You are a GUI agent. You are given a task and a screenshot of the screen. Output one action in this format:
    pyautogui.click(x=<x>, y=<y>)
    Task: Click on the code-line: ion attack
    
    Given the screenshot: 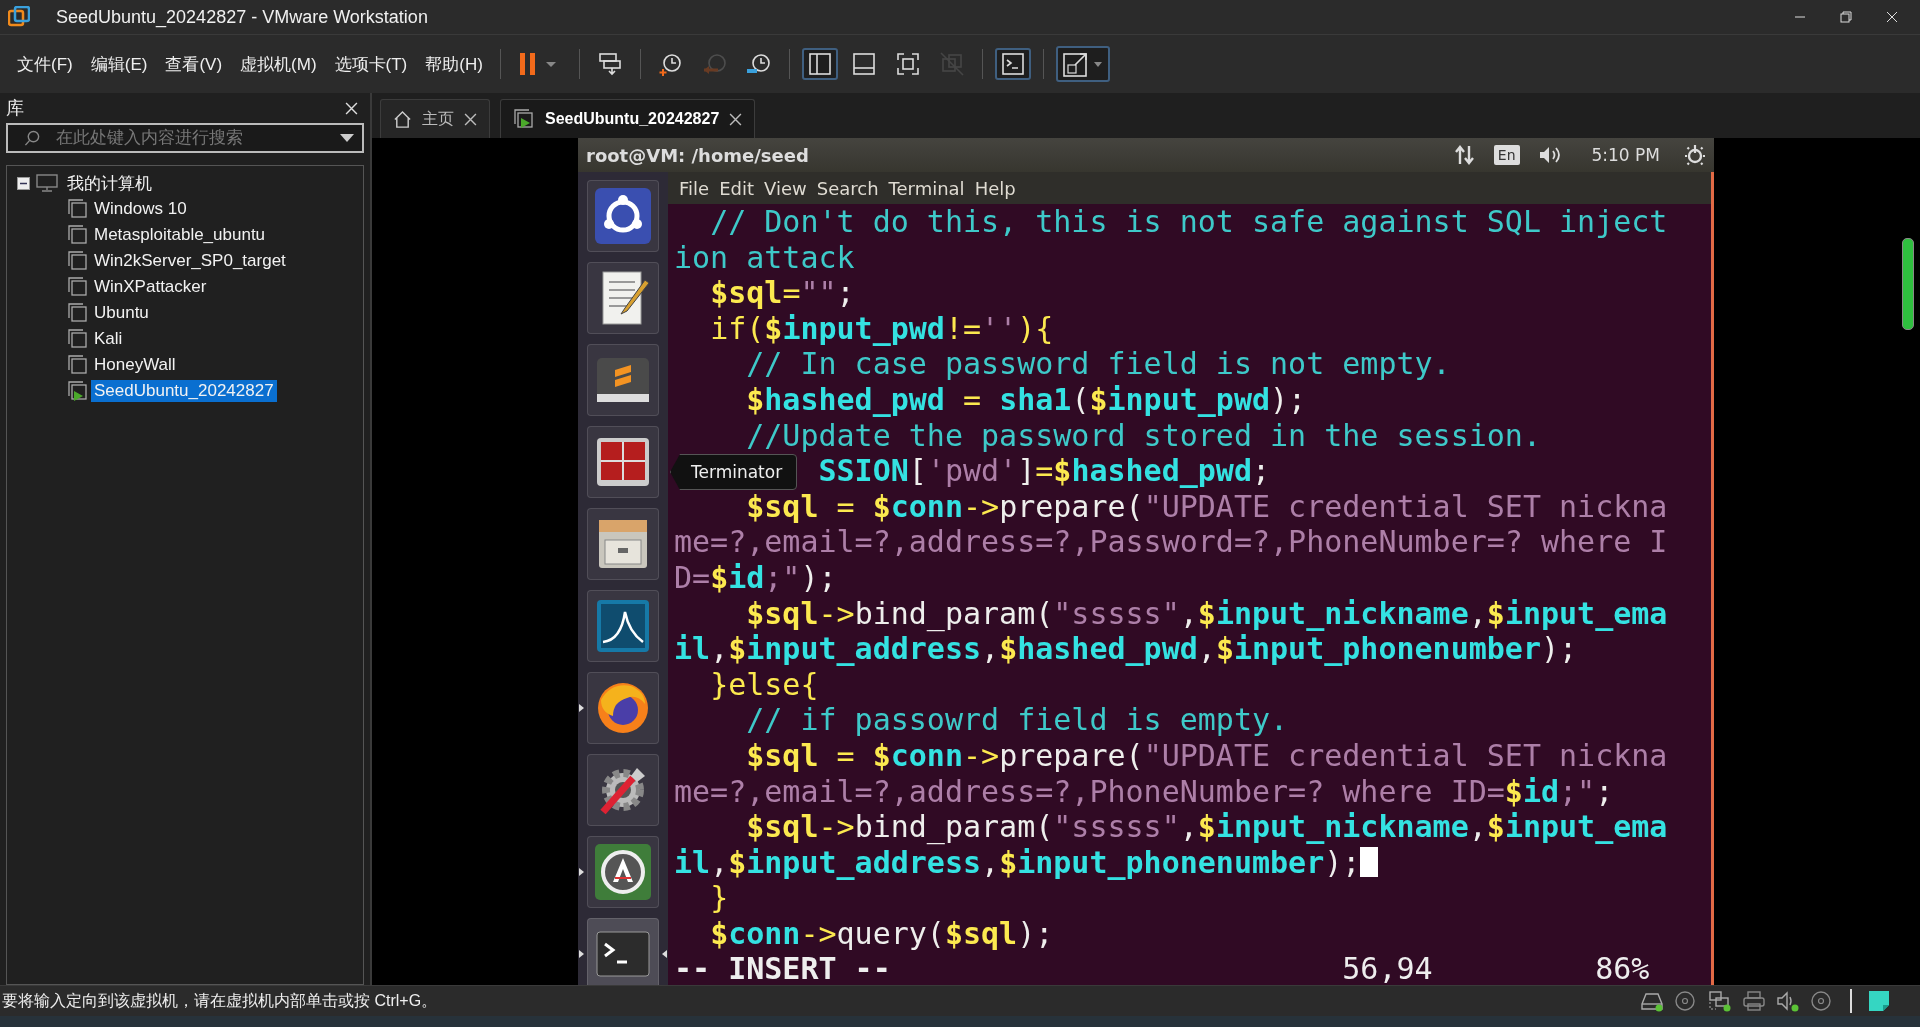 What is the action you would take?
    pyautogui.click(x=764, y=257)
    